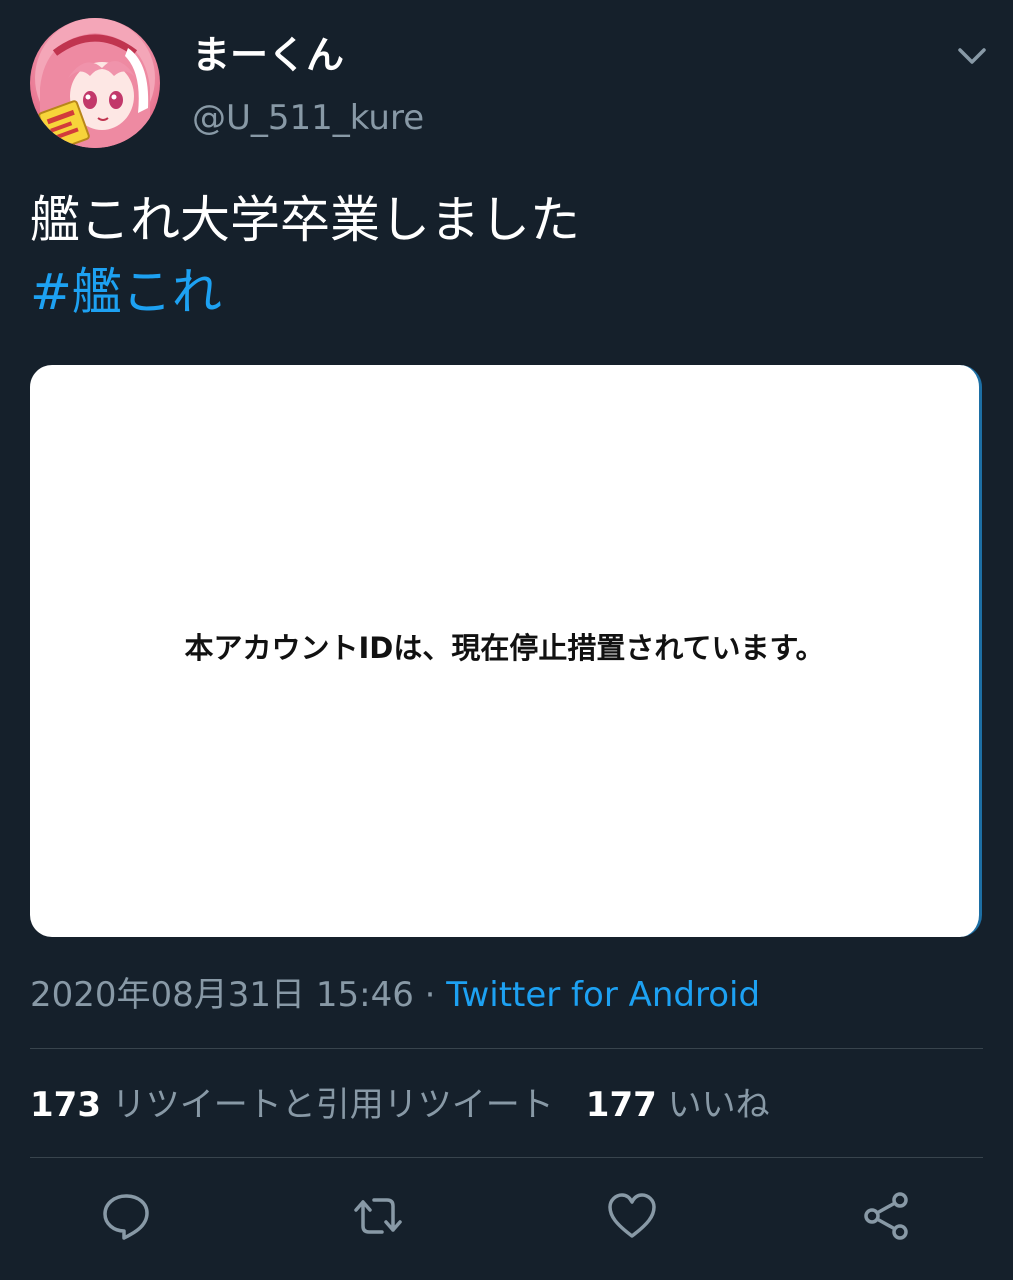 The width and height of the screenshot is (1013, 1280). I want to click on like-button, so click(632, 1216).